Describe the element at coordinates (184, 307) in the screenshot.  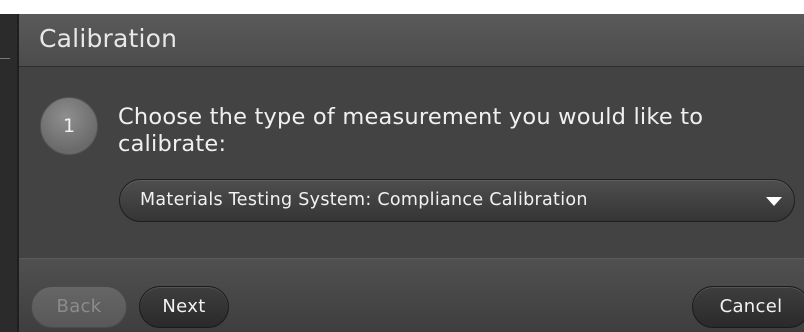
I see `next-button: Next` at that location.